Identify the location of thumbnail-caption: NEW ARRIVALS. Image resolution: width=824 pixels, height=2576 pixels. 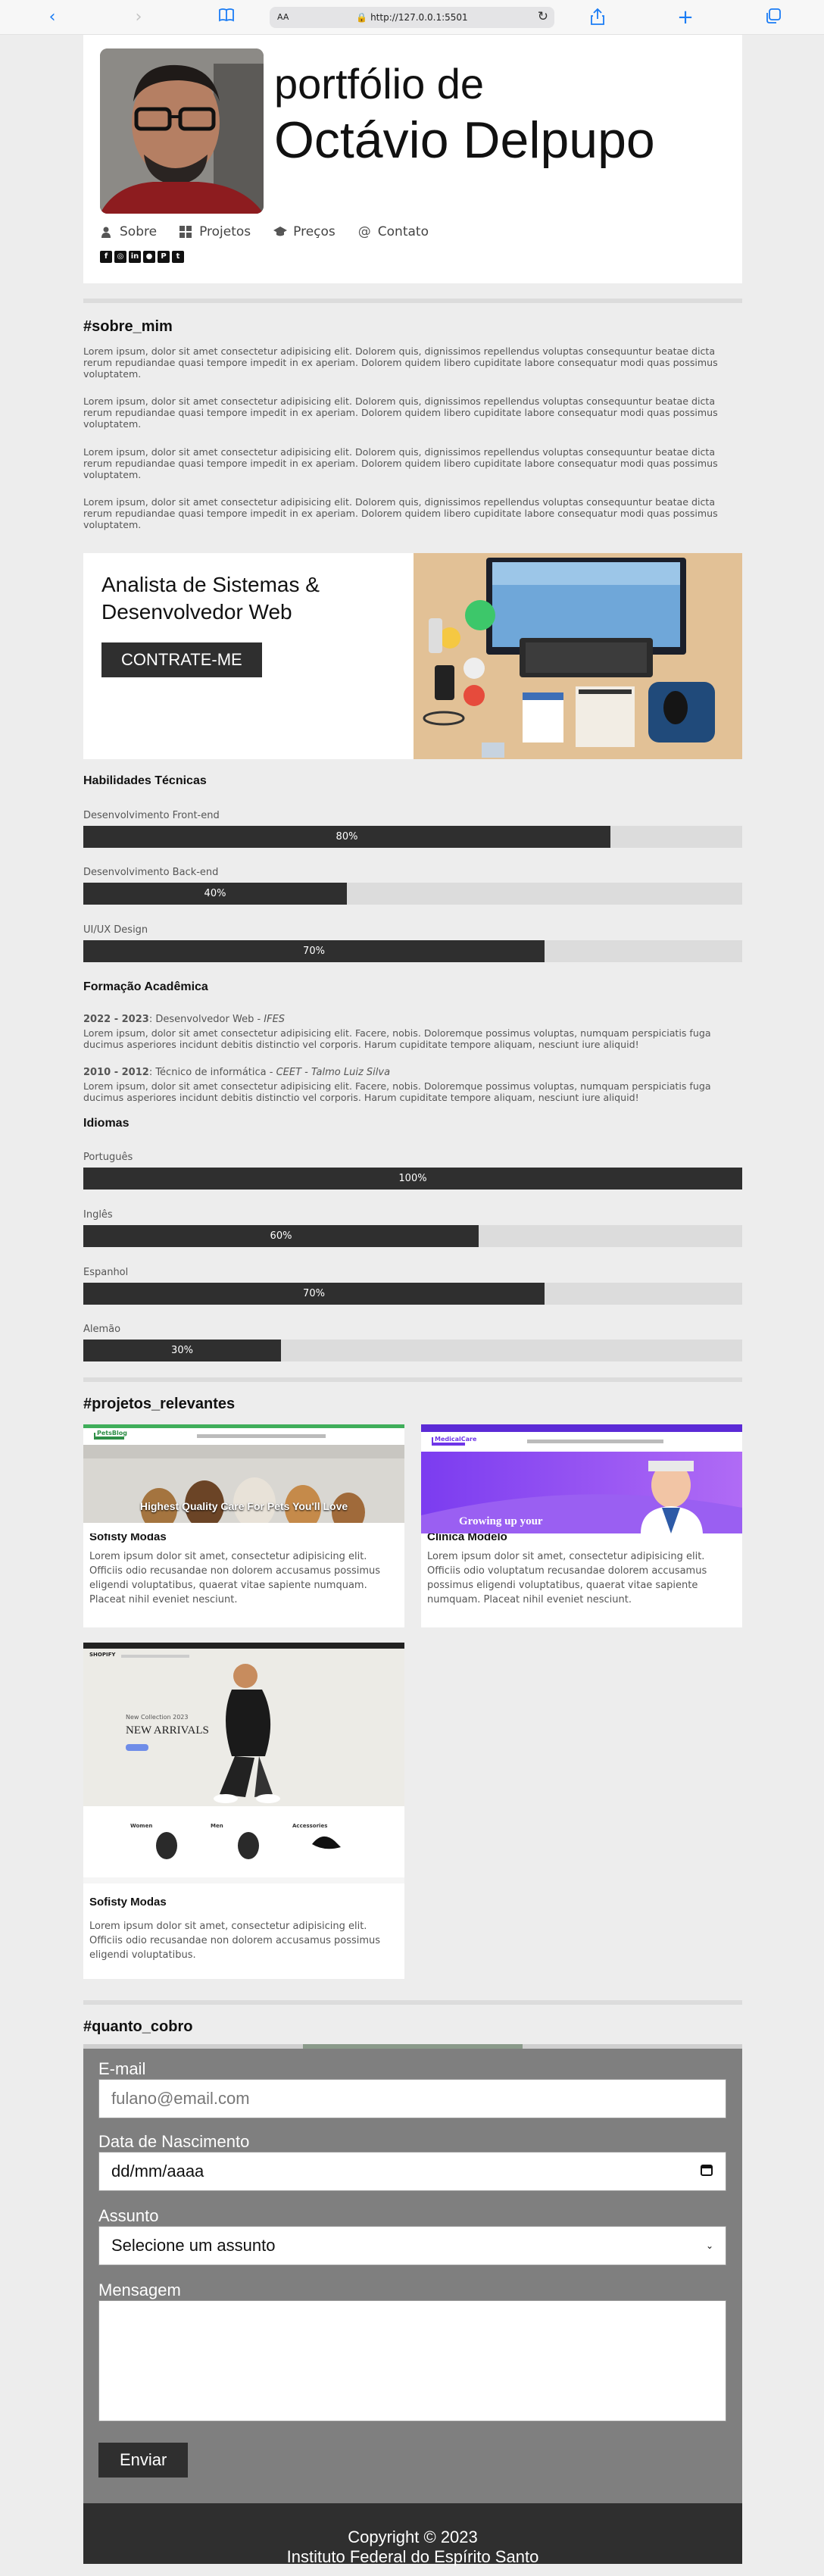
(167, 1731).